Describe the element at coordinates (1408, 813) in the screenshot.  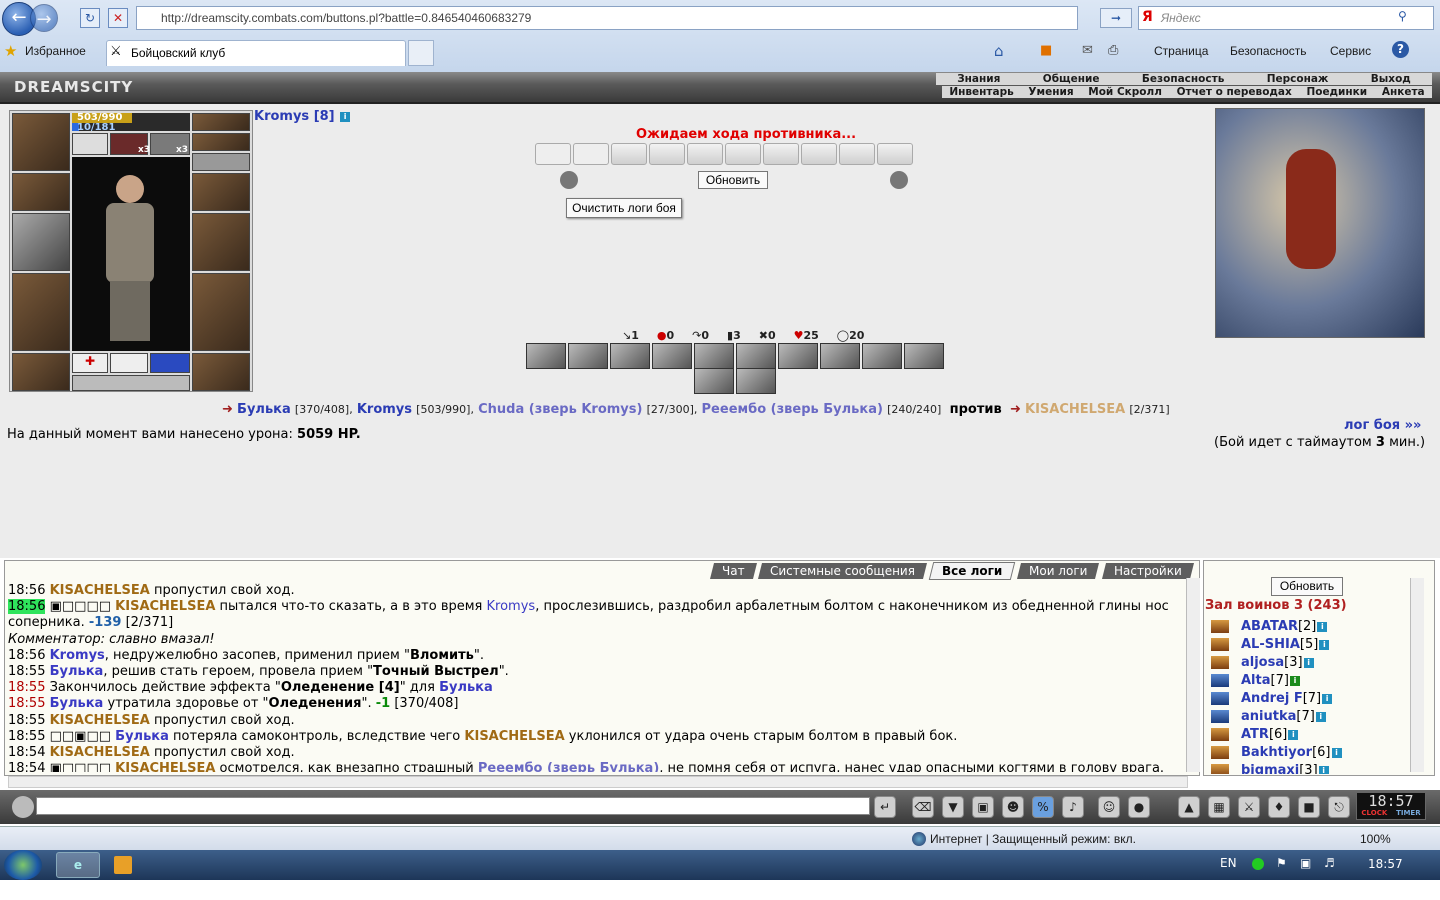
I see `timer-label: TIMER` at that location.